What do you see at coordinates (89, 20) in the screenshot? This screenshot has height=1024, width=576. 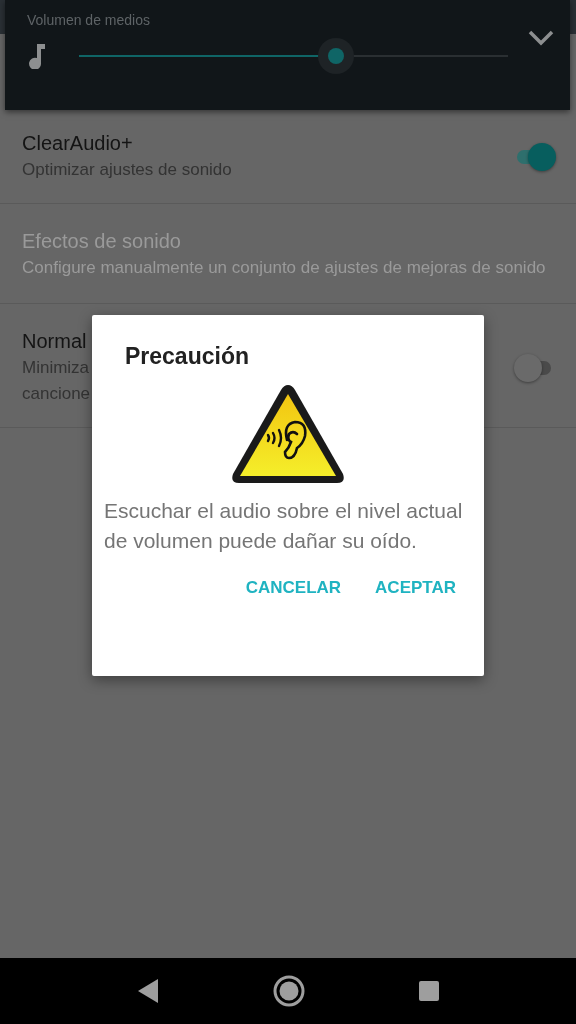 I see `volume-label: Volumen de medios` at bounding box center [89, 20].